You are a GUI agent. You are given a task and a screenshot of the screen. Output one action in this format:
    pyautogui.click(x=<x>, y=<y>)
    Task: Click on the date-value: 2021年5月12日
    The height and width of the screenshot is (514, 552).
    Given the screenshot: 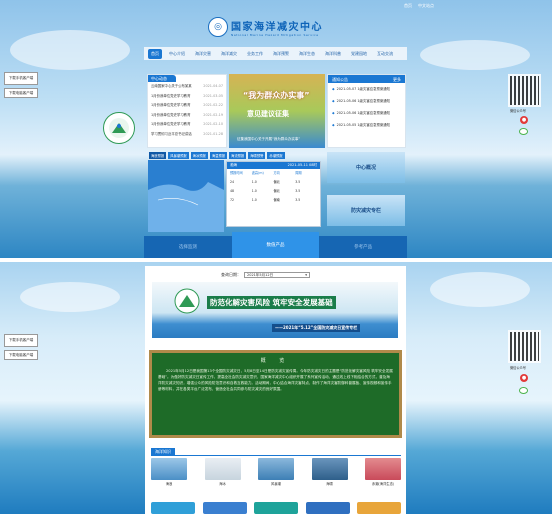 What is the action you would take?
    pyautogui.click(x=260, y=274)
    